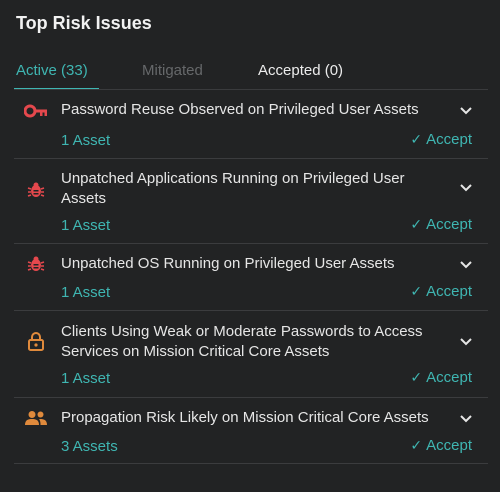  I want to click on lock-icon, so click(36, 341).